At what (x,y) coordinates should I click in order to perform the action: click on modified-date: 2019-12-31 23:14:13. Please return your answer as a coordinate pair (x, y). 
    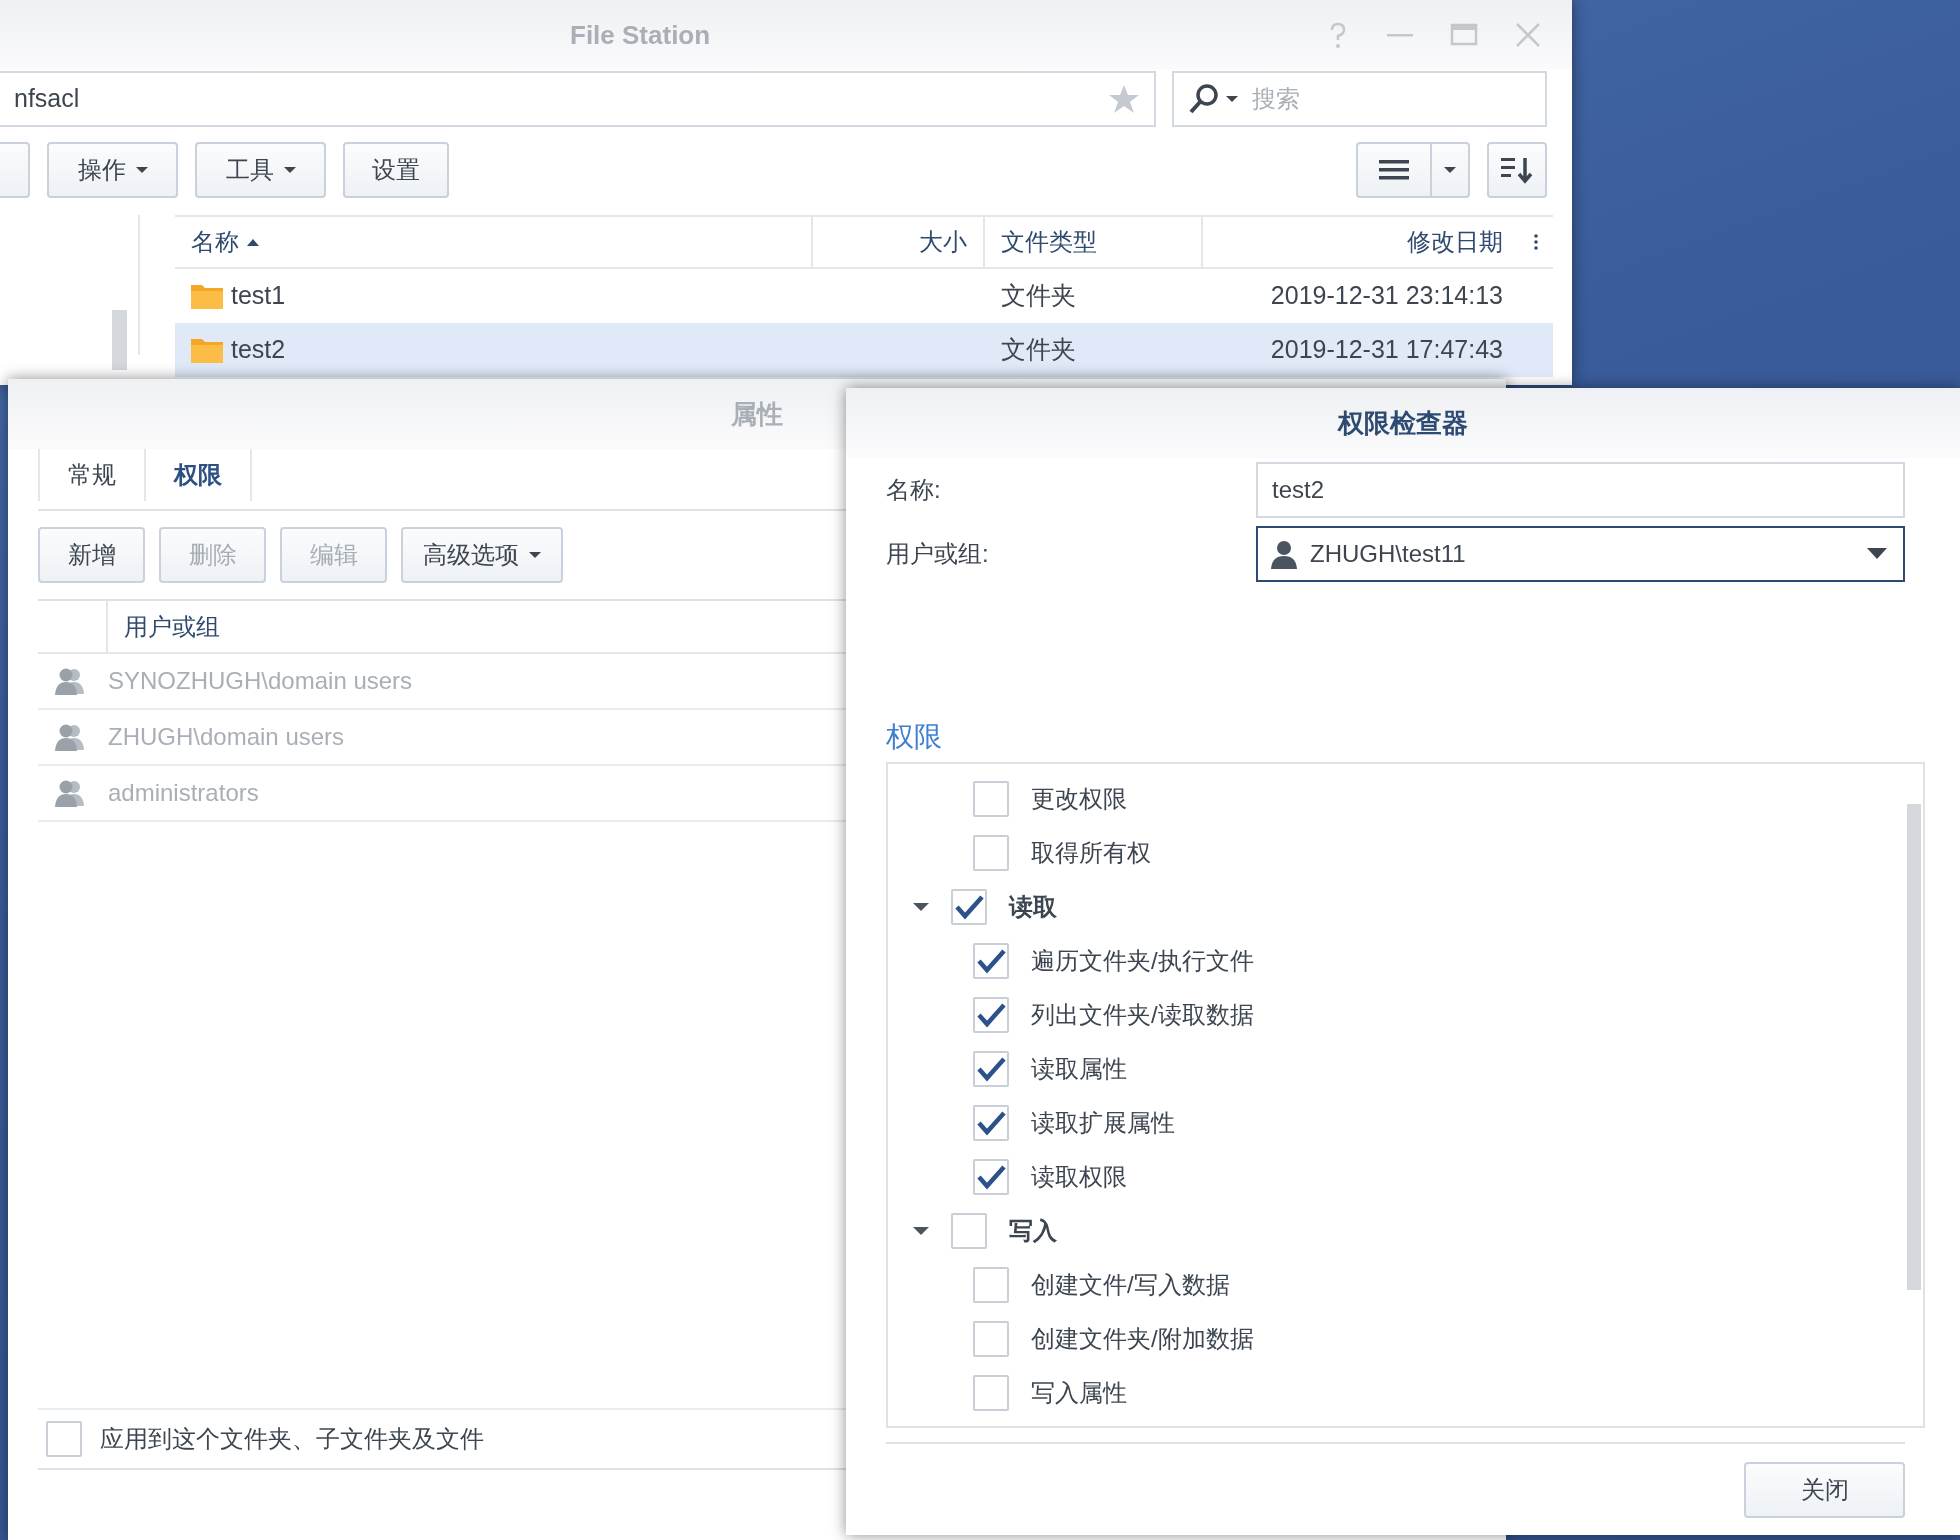
    Looking at the image, I should click on (1386, 295).